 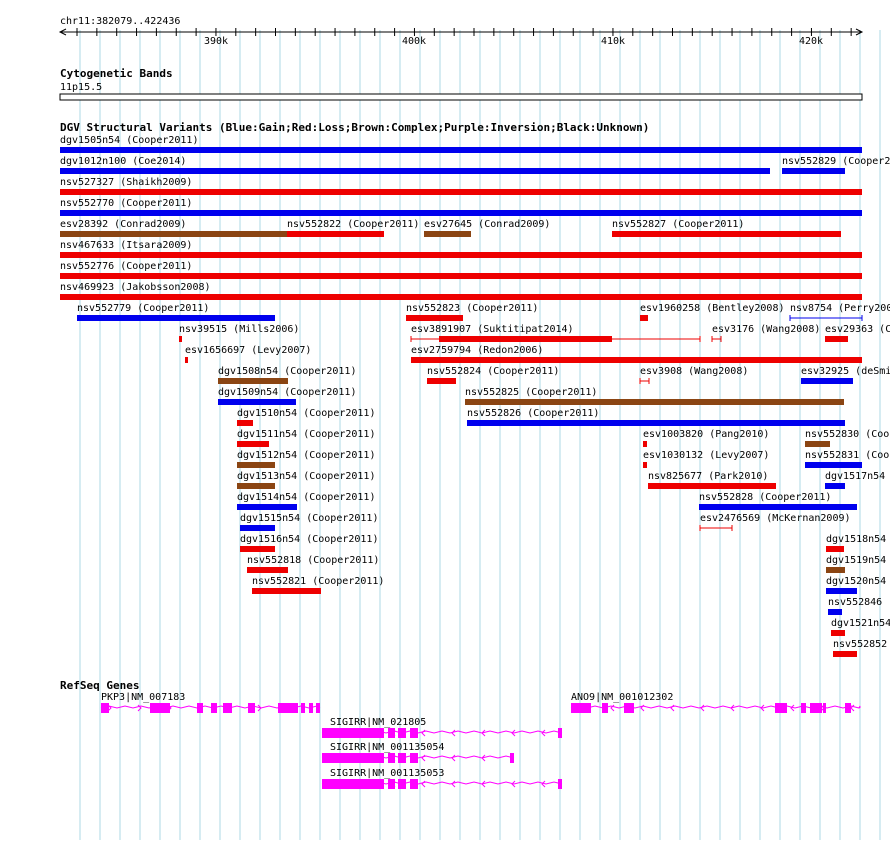 What do you see at coordinates (712, 480) in the screenshot?
I see `dgv-variant: nsv825677 (Park2010)` at bounding box center [712, 480].